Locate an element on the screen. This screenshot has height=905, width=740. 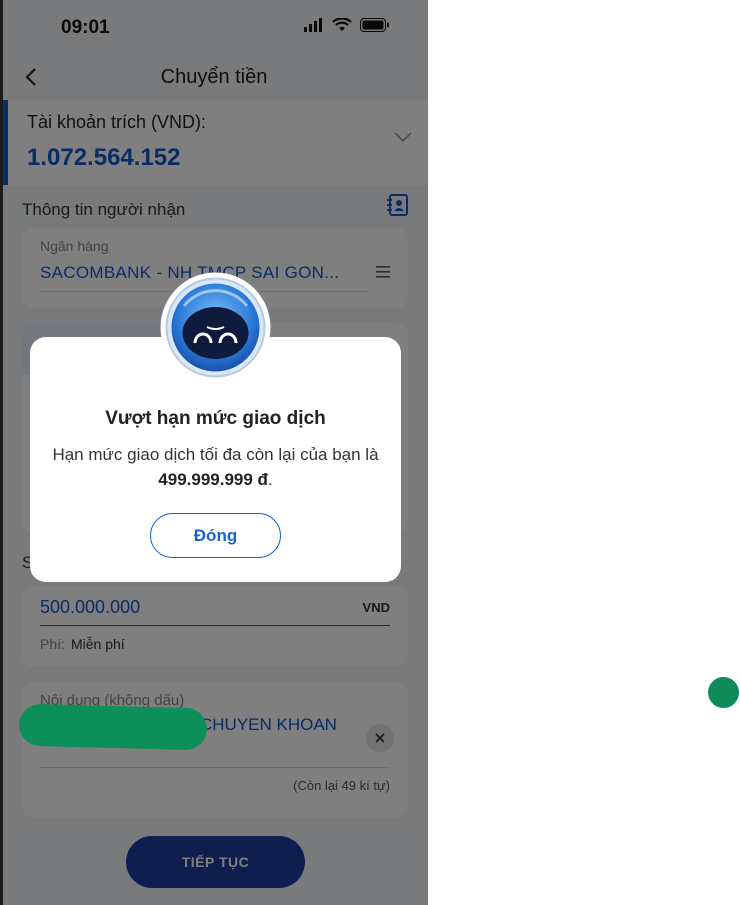
dialog-title: Vượt hạn mức giao dịch is located at coordinates (215, 418).